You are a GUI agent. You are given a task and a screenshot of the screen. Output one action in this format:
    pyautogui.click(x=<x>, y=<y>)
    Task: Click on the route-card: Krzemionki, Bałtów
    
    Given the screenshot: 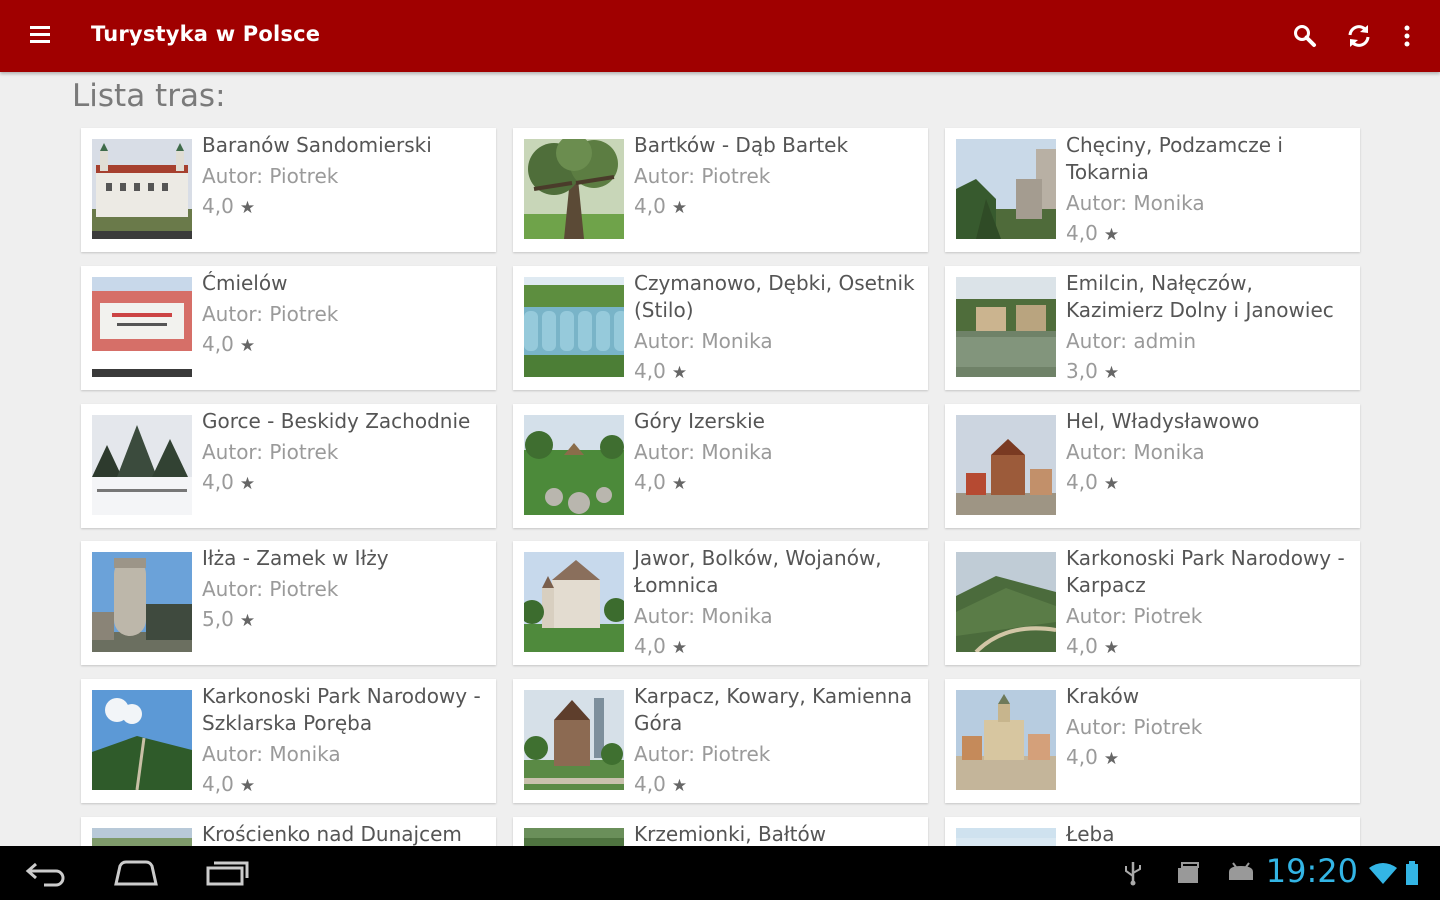 What is the action you would take?
    pyautogui.click(x=720, y=831)
    